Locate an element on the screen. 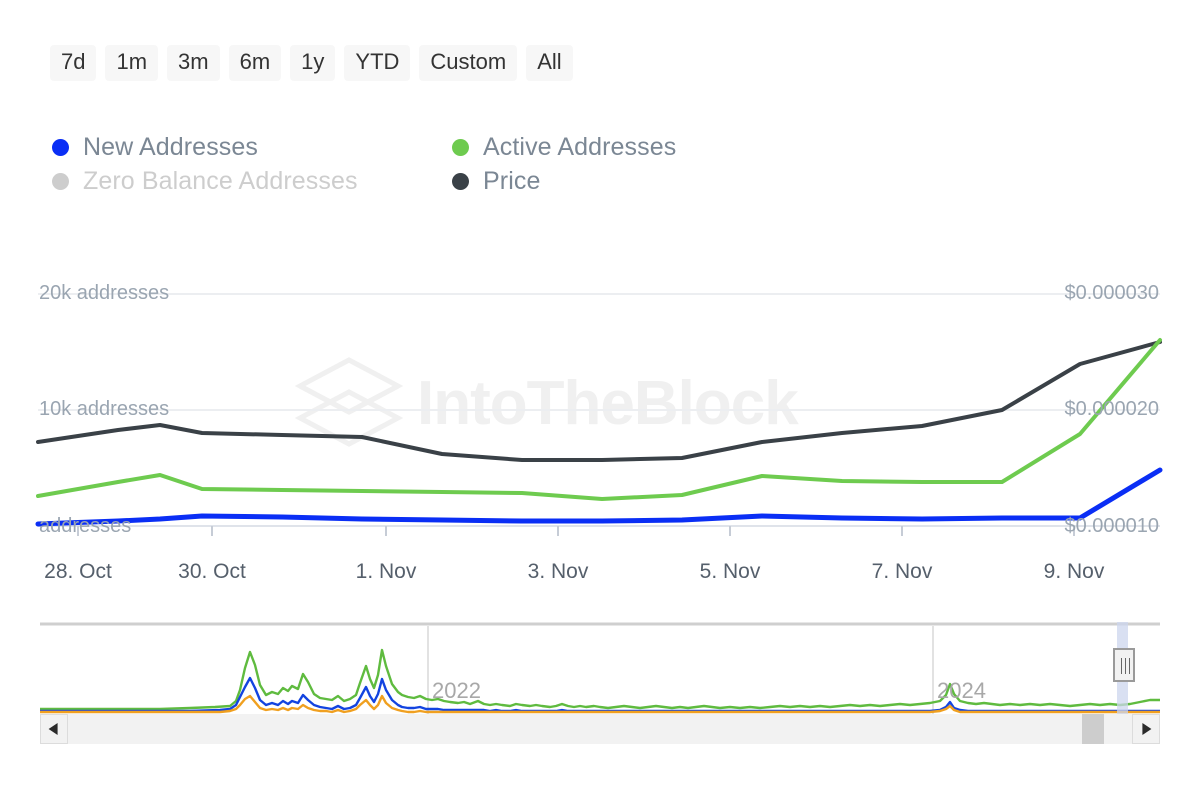 The height and width of the screenshot is (800, 1200). chart-navigator: 2022 2024 is located at coordinates (600, 668).